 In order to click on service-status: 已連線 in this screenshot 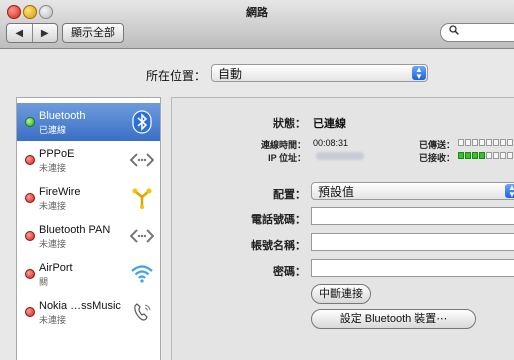, I will do `click(53, 130)`.